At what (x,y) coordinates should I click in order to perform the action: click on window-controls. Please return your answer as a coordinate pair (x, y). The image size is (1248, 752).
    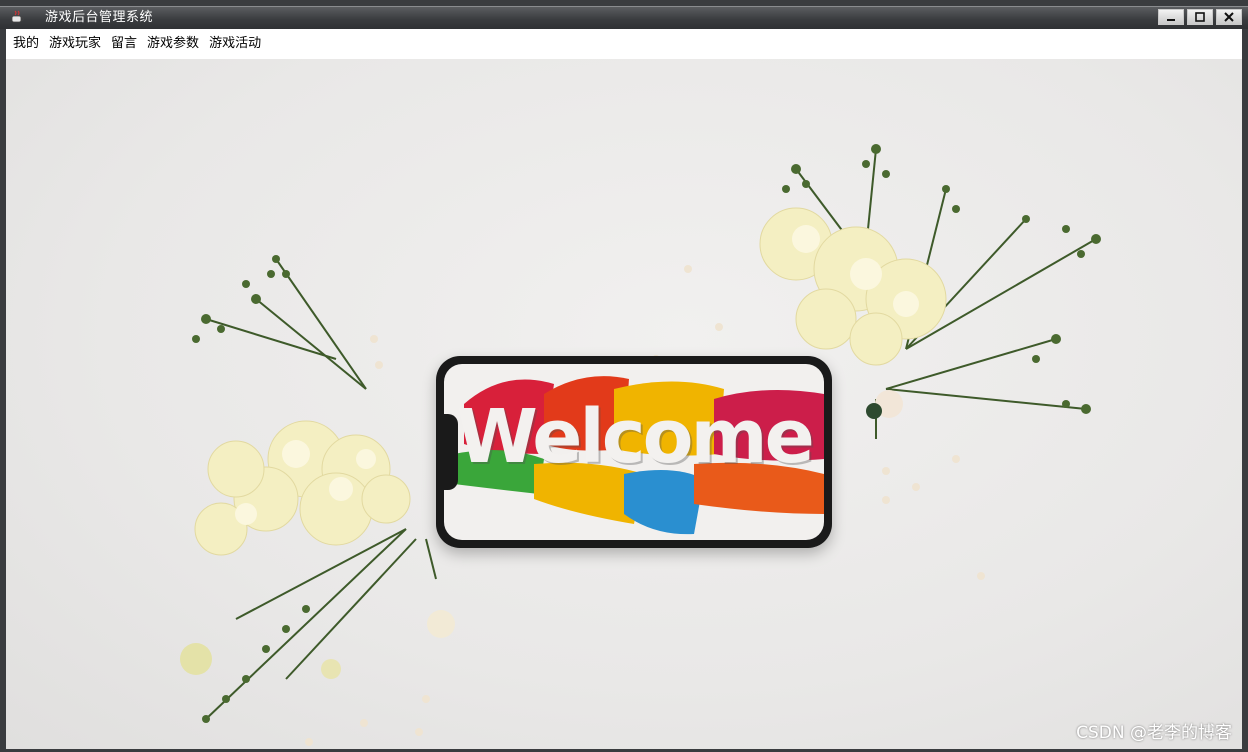
    Looking at the image, I should click on (1200, 17).